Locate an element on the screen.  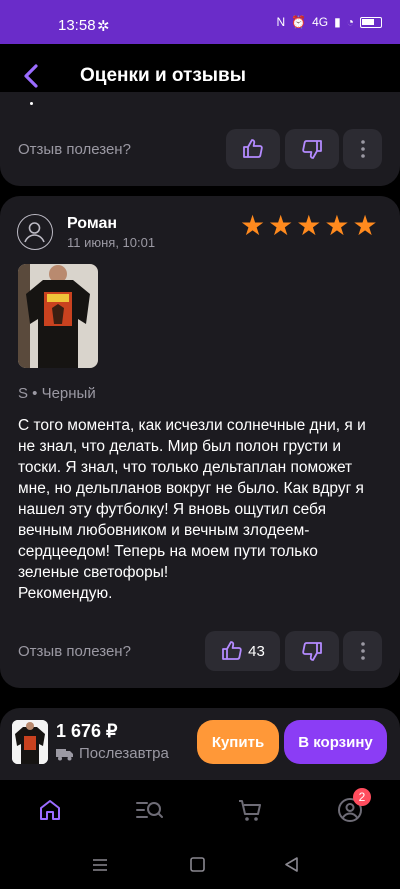
status-time: 13:58 is located at coordinates (77, 25).